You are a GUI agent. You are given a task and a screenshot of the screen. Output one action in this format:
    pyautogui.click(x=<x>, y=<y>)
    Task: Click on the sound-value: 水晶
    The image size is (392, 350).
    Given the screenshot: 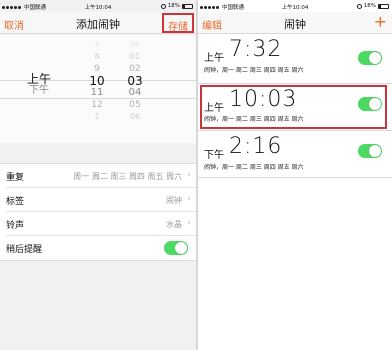 What is the action you would take?
    pyautogui.click(x=174, y=224)
    